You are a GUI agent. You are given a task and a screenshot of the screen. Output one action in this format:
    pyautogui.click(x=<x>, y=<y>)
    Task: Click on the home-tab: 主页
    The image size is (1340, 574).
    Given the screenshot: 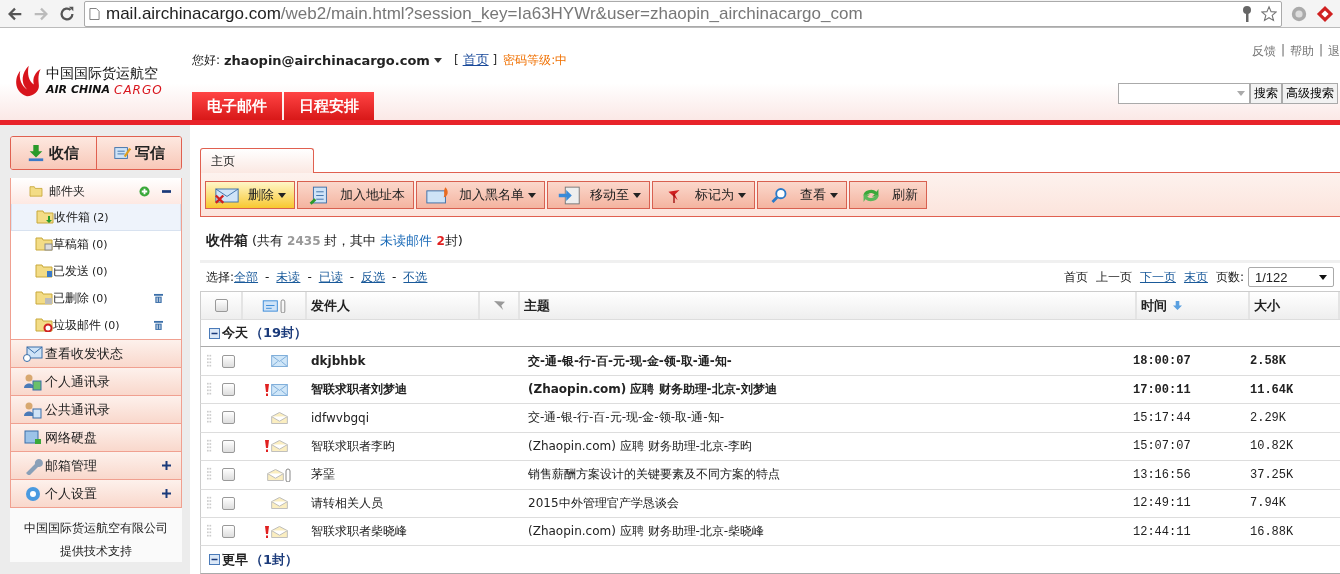 What is the action you would take?
    pyautogui.click(x=257, y=160)
    